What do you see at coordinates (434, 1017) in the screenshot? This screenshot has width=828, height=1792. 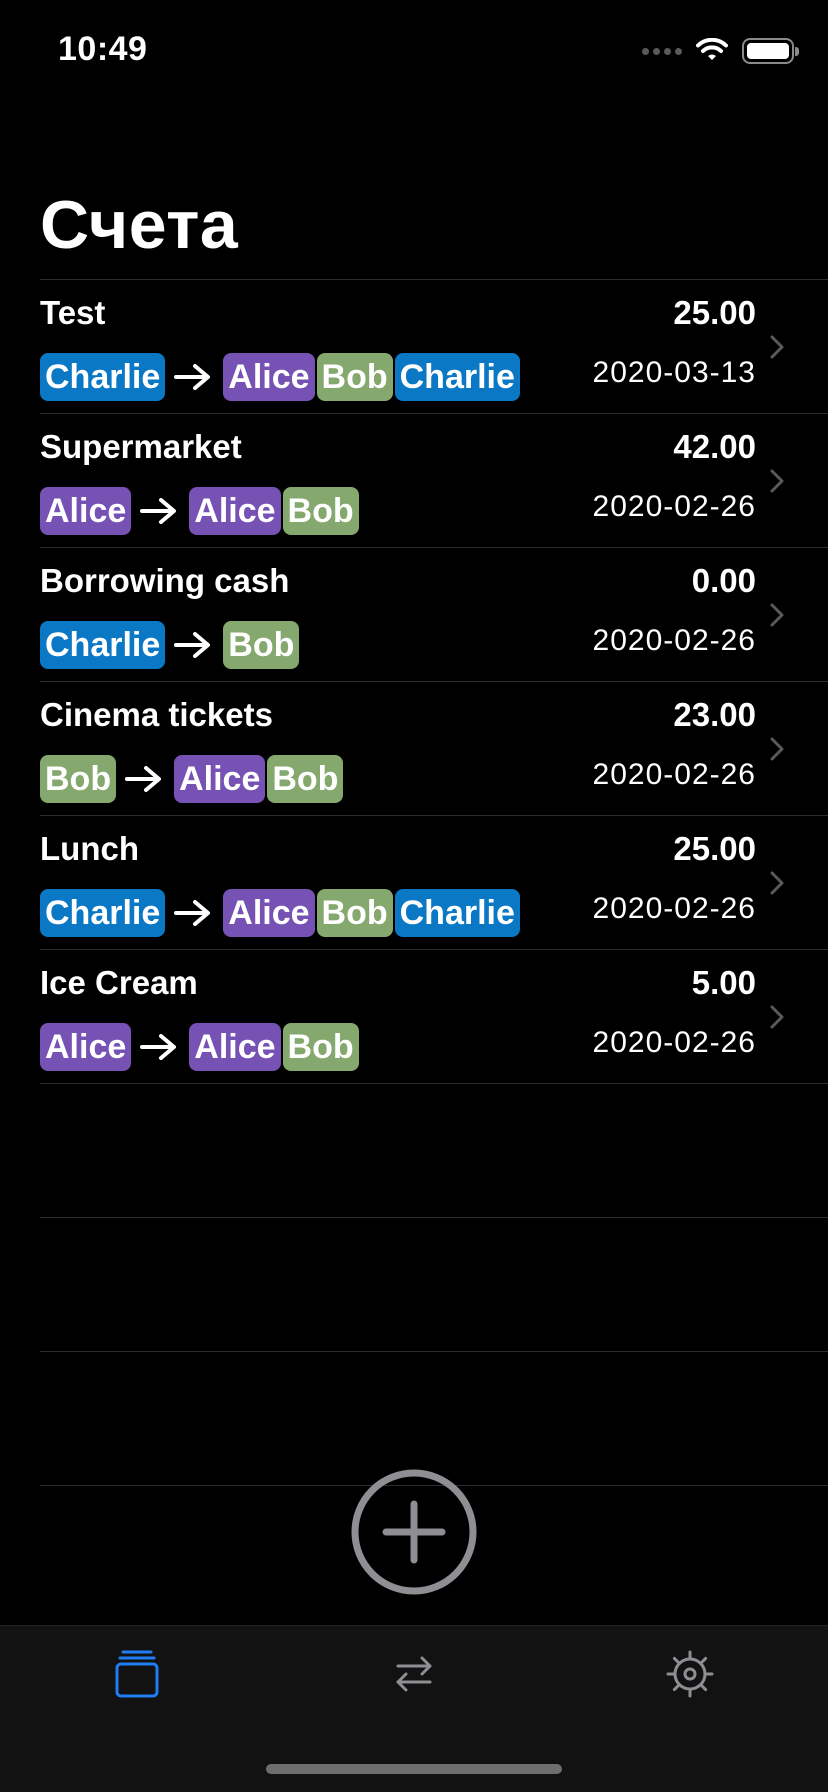 I see `bill-row: Ice Cream 5.00 Alice Alice Bob 2020-02-26` at bounding box center [434, 1017].